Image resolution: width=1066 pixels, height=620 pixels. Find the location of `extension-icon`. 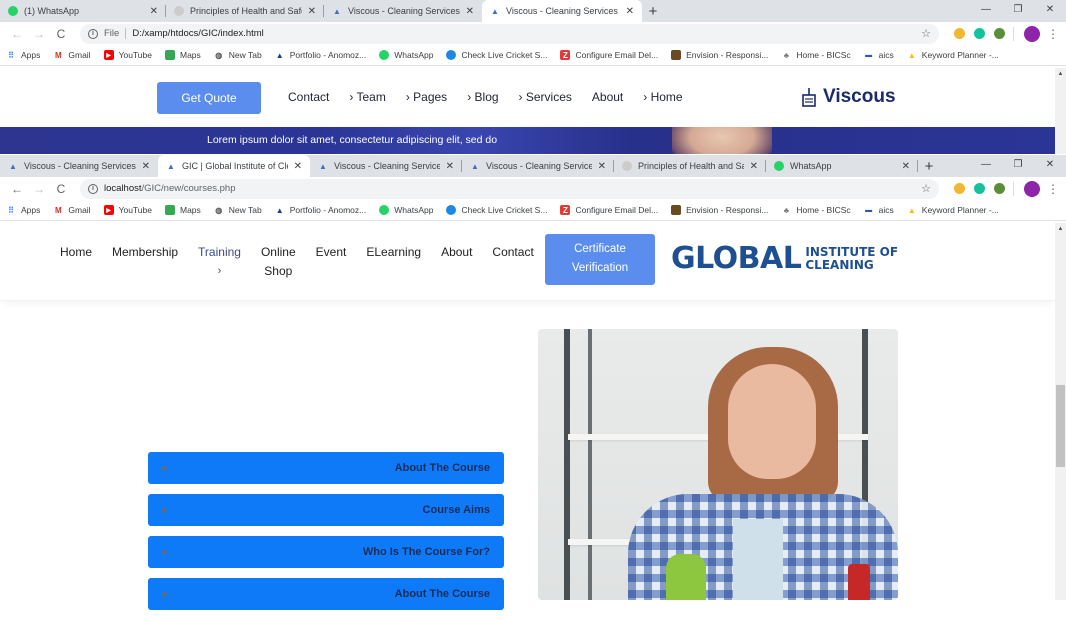

extension-icon is located at coordinates (959, 34).